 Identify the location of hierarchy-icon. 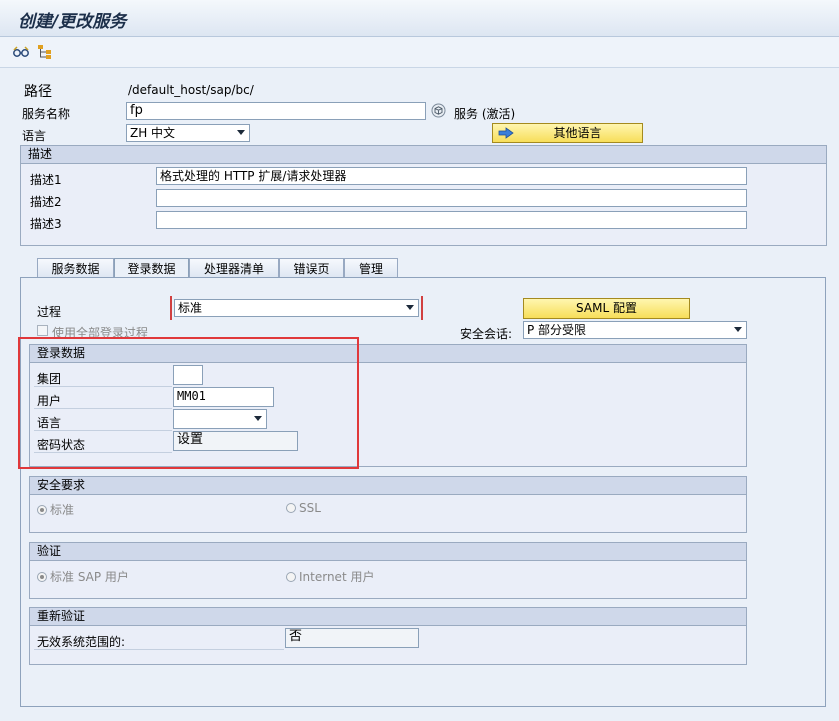
(45, 52).